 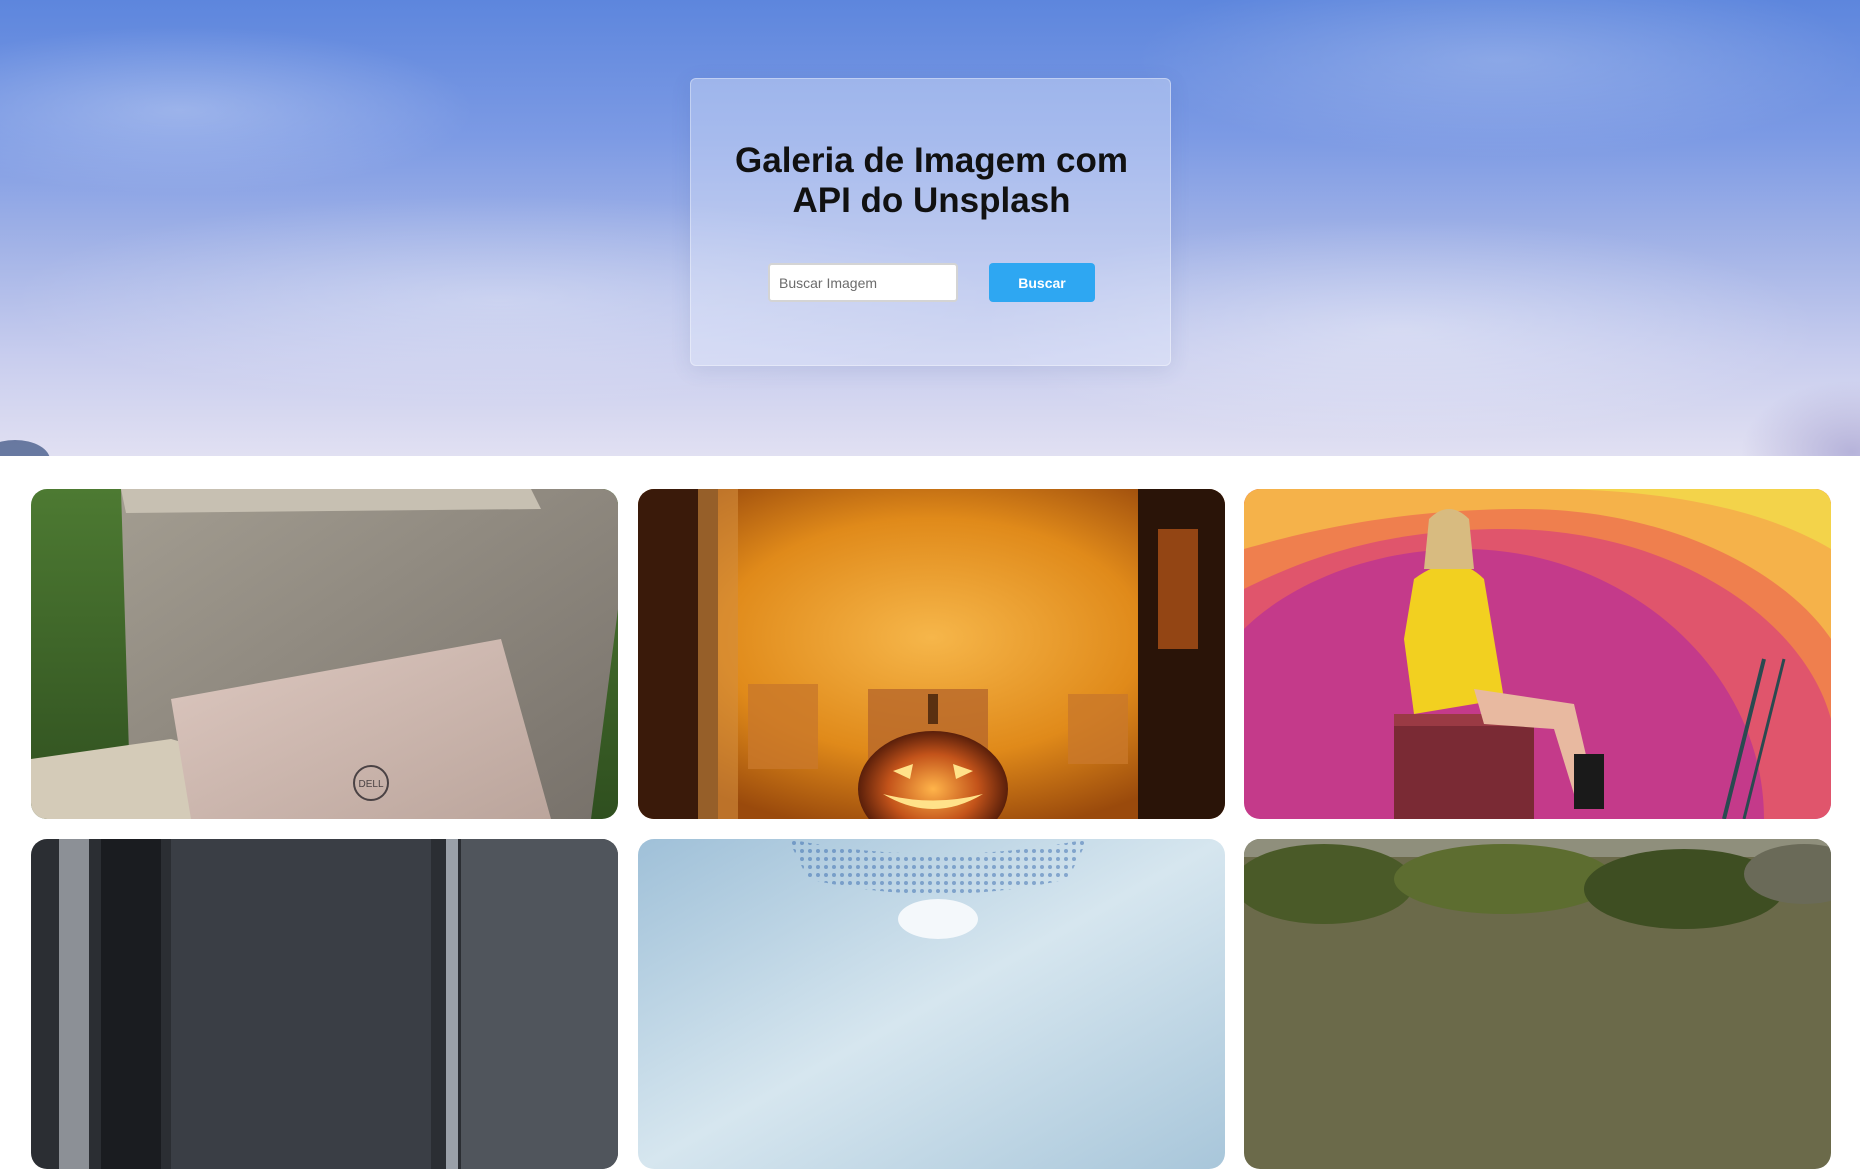 I want to click on hero-hill-left, so click(x=25, y=448).